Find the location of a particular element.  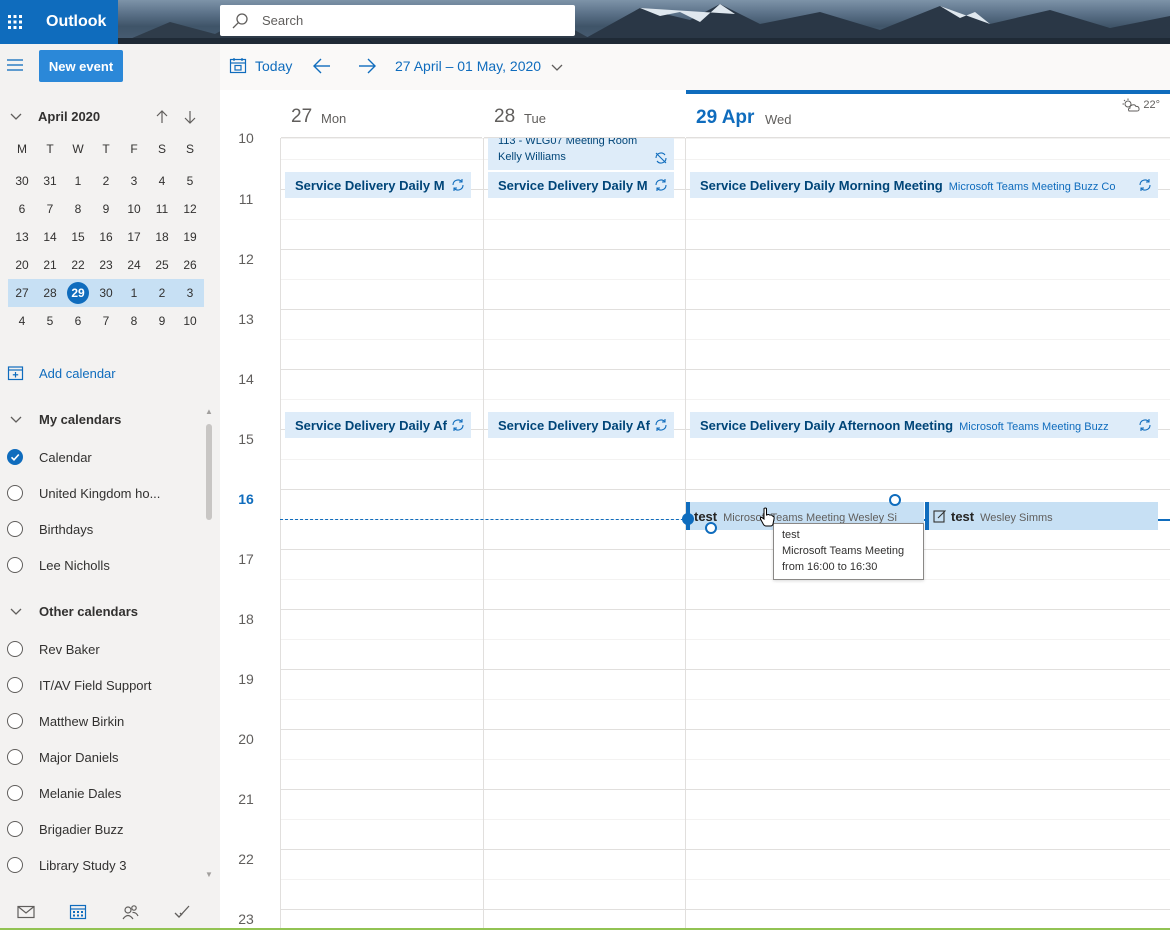

tasks-icon is located at coordinates (182, 912).